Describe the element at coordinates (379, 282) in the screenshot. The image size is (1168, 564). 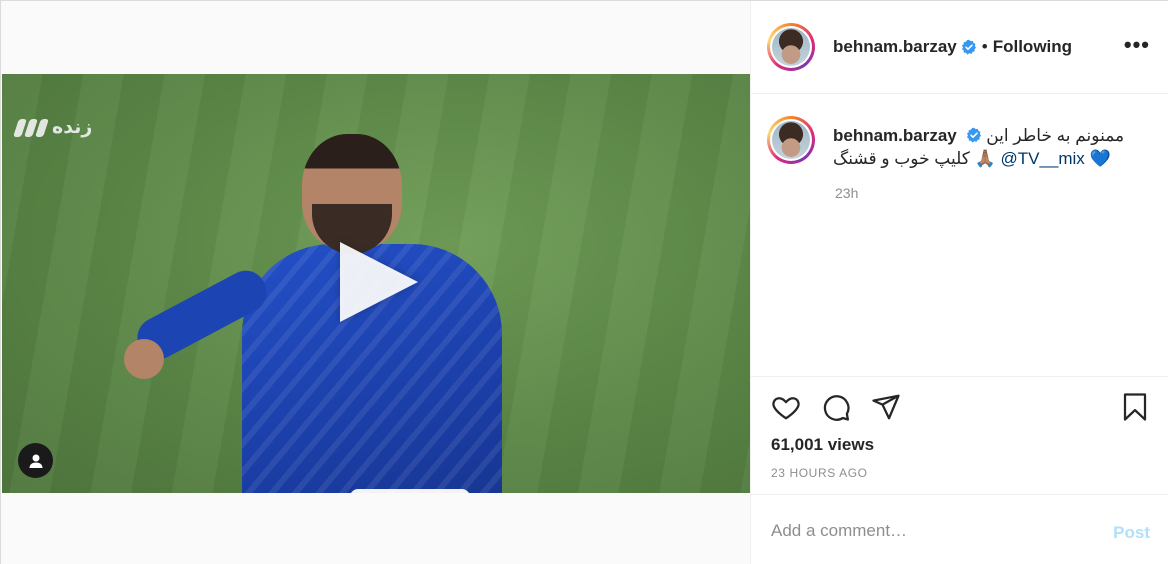
I see `play-icon` at that location.